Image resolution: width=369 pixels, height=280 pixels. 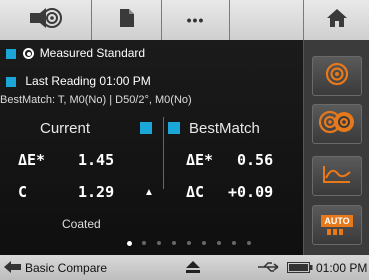 I want to click on coated-label: Coated, so click(x=81, y=224).